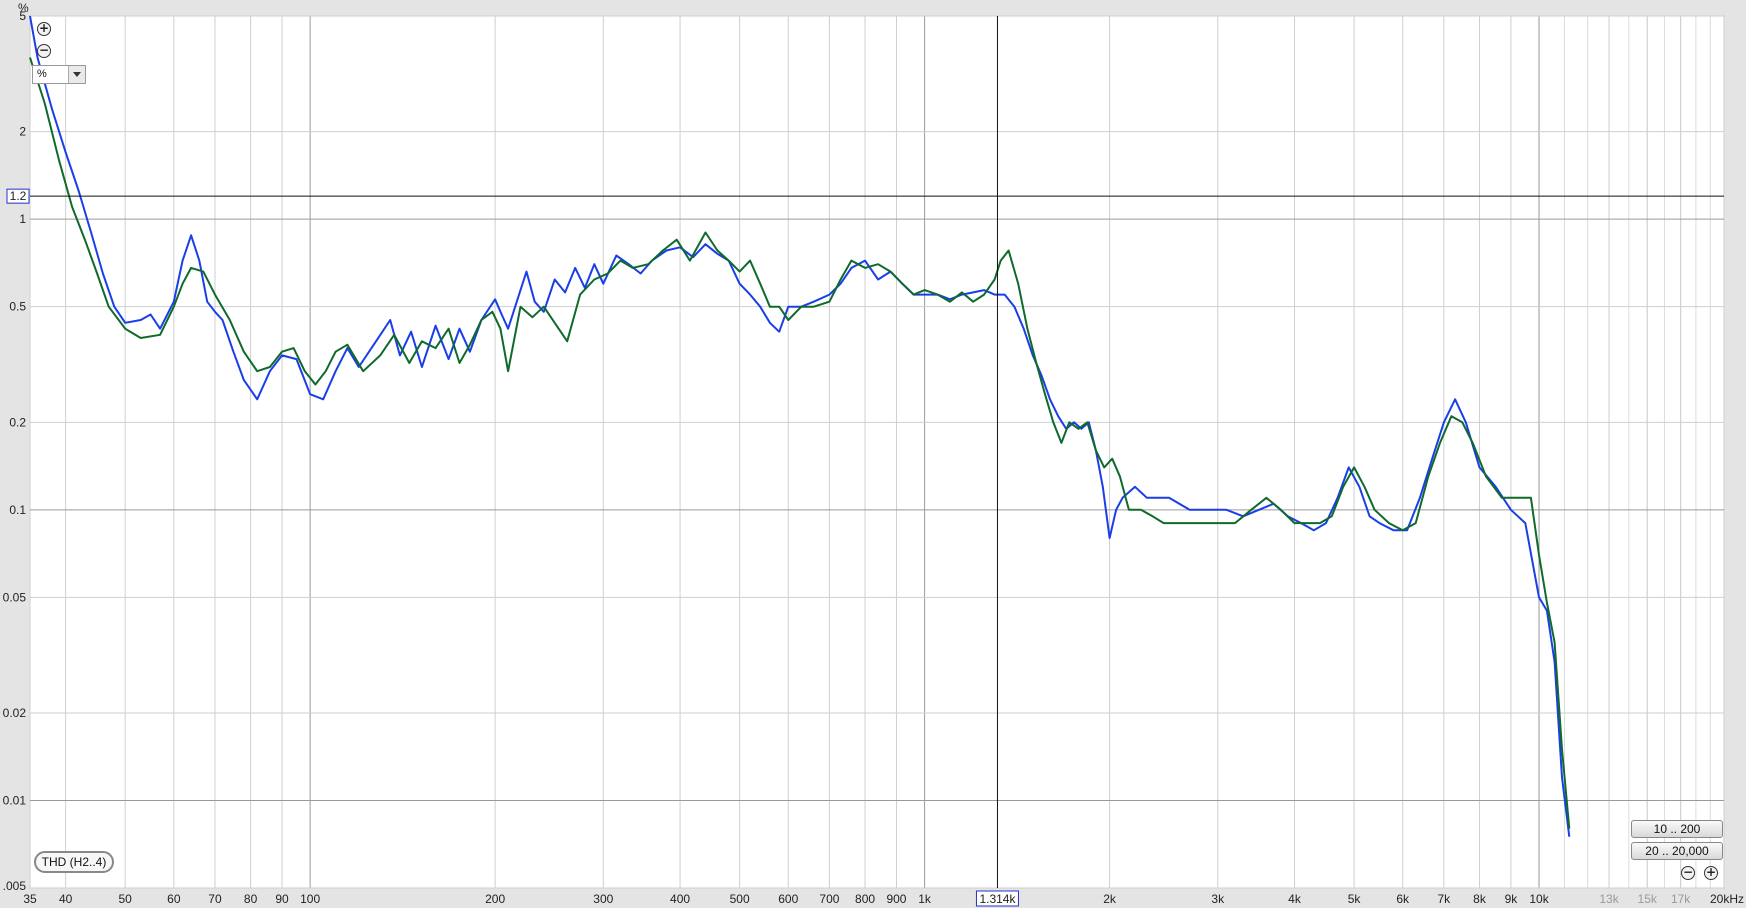  I want to click on x-tick-label: 5k, so click(1355, 899).